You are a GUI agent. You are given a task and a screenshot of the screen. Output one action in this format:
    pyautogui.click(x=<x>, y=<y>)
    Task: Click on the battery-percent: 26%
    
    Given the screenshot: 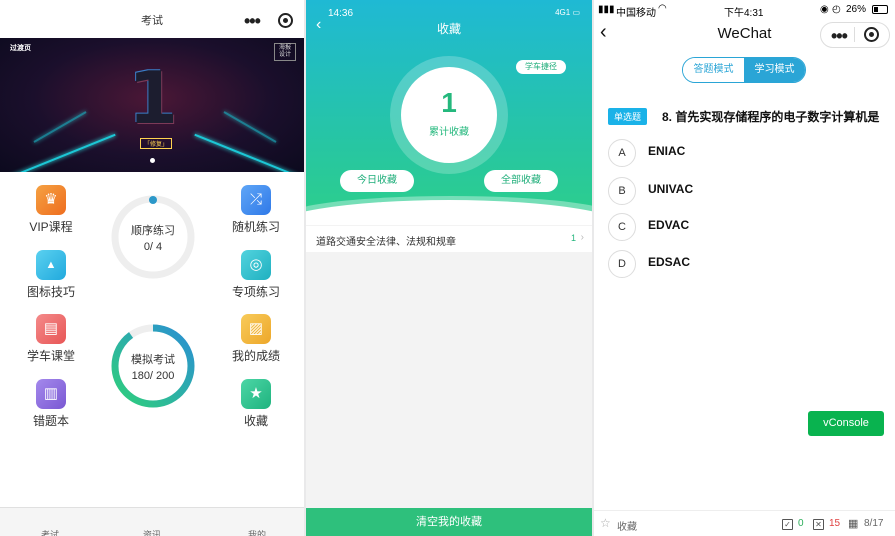 What is the action you would take?
    pyautogui.click(x=856, y=9)
    